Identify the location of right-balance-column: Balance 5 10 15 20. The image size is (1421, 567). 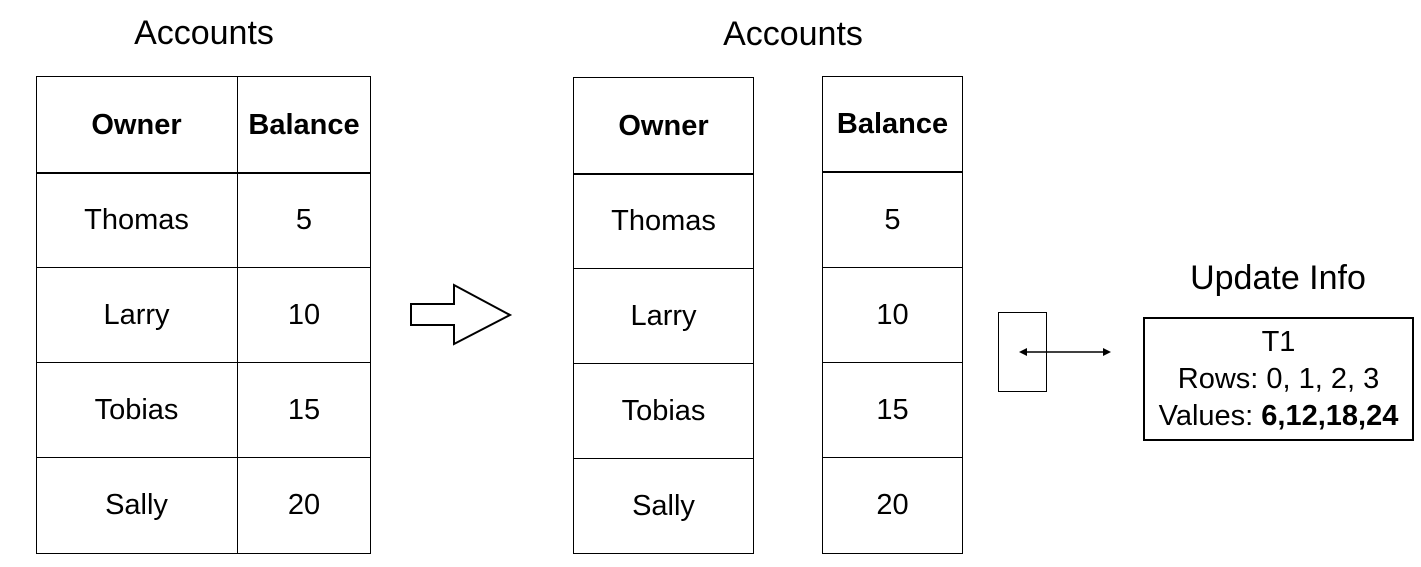
(892, 315).